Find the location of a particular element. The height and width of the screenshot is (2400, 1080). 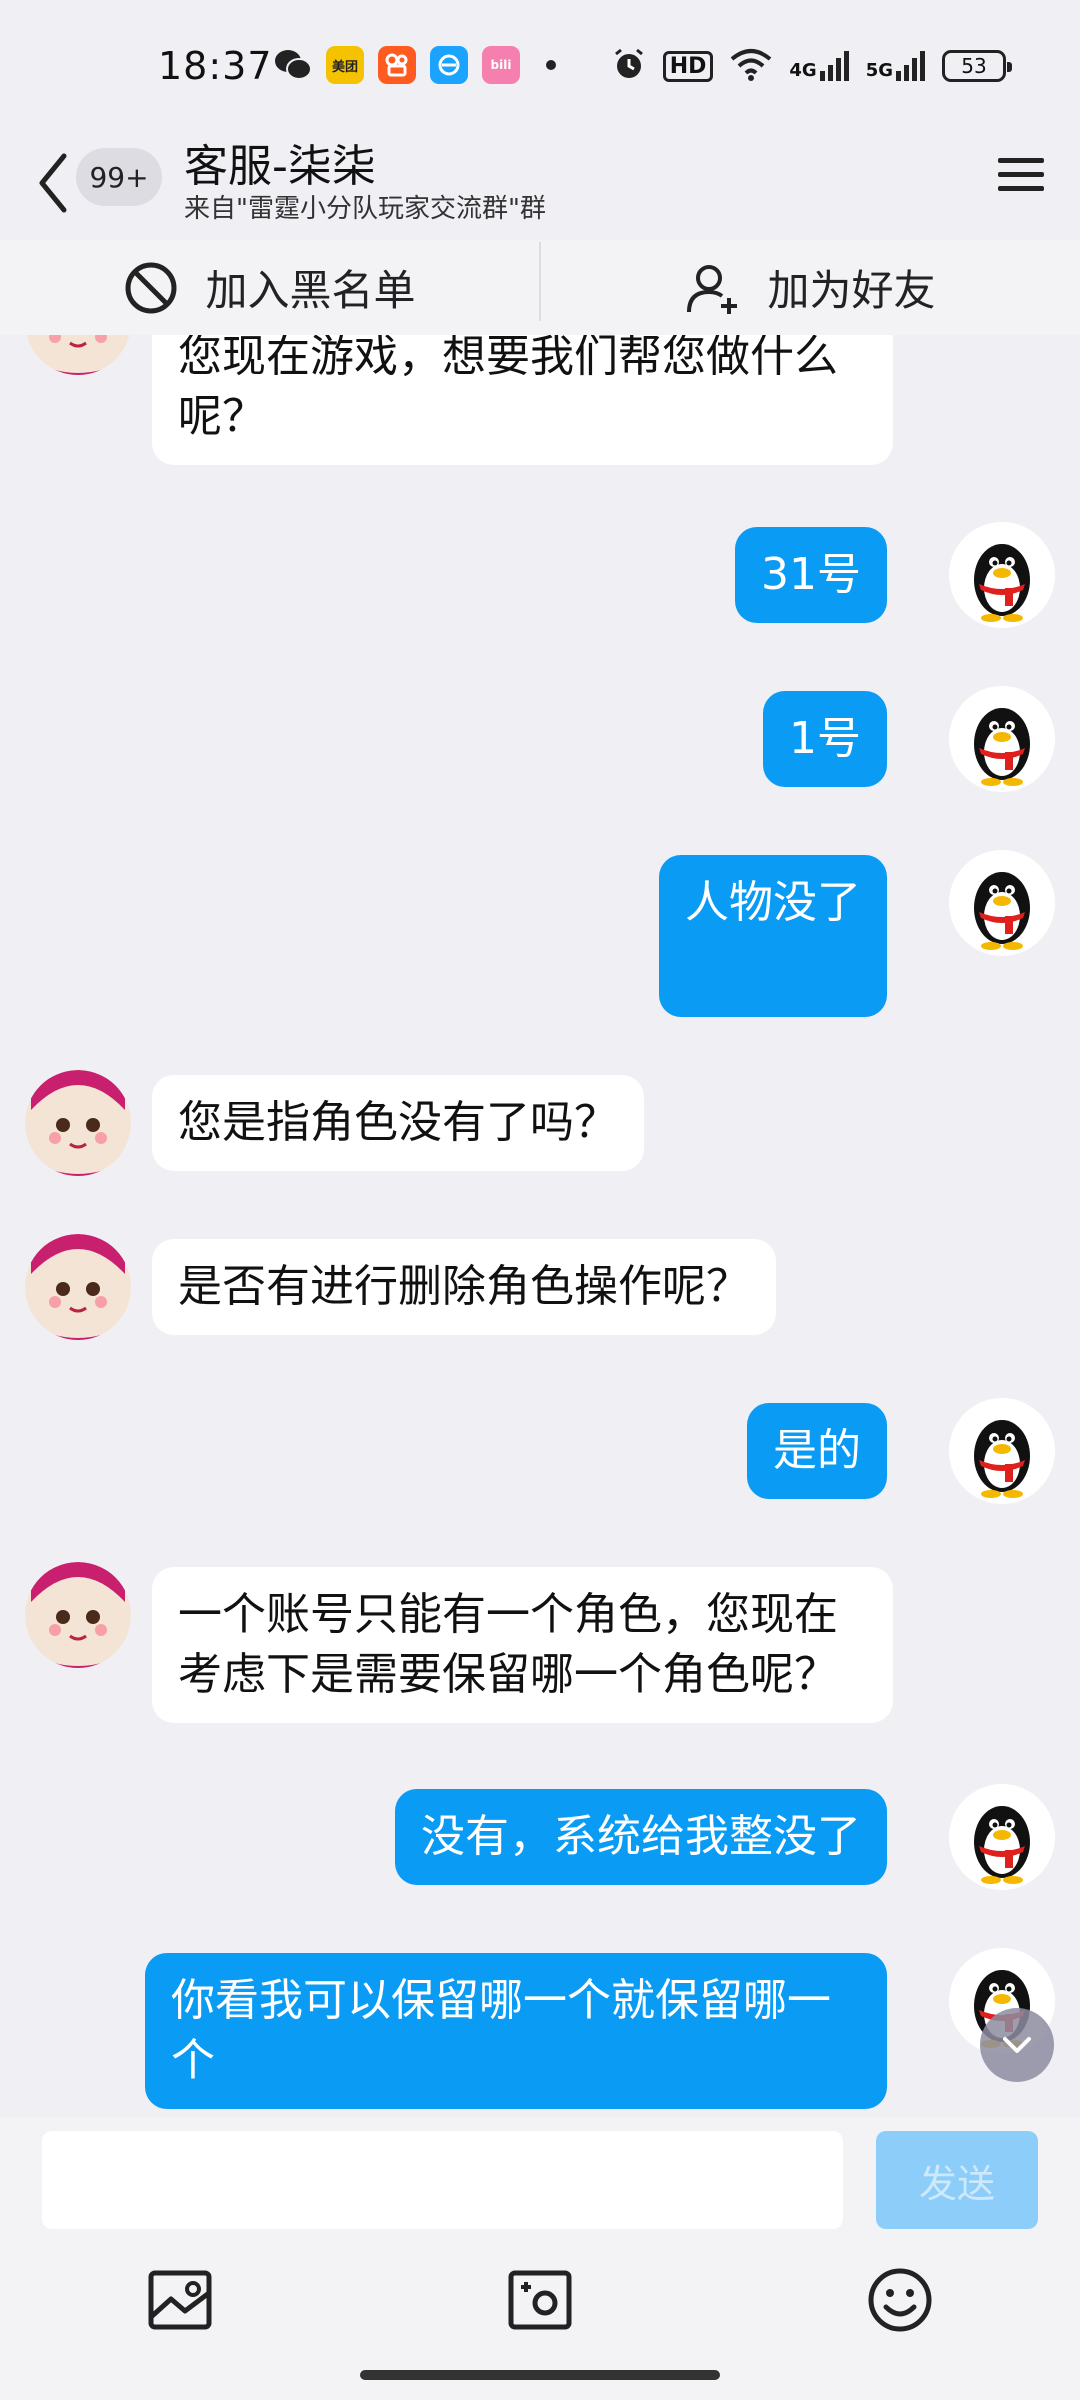

send-button: 发送 is located at coordinates (957, 2180).